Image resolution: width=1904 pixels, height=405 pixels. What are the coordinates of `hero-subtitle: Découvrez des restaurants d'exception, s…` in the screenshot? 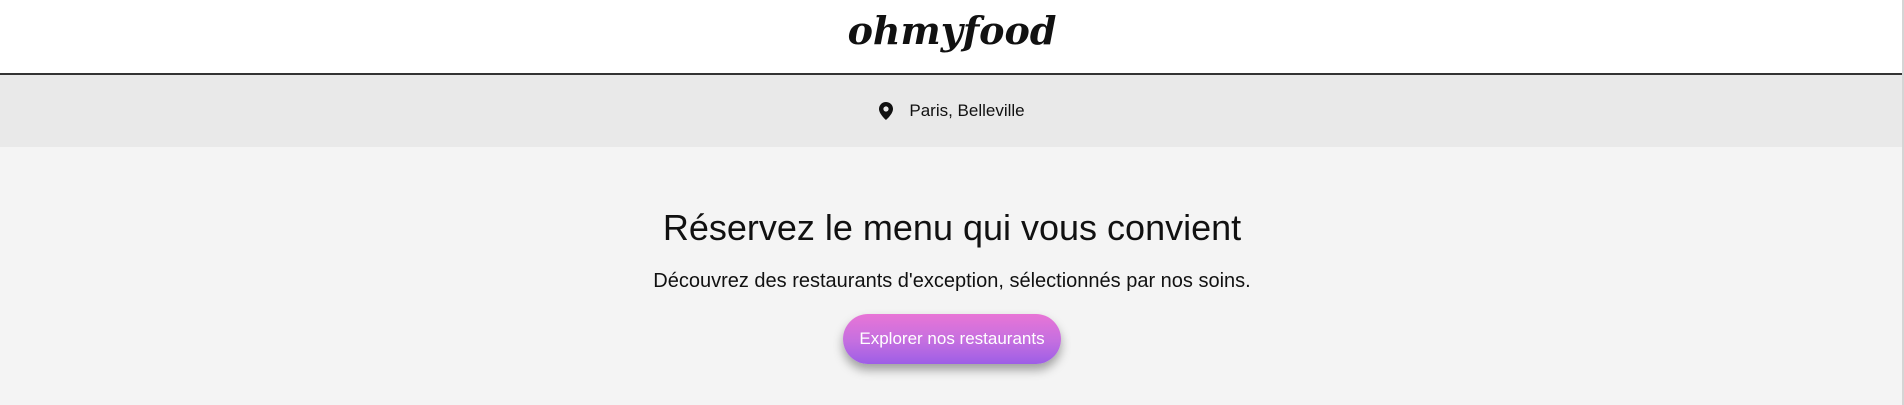 It's located at (952, 281).